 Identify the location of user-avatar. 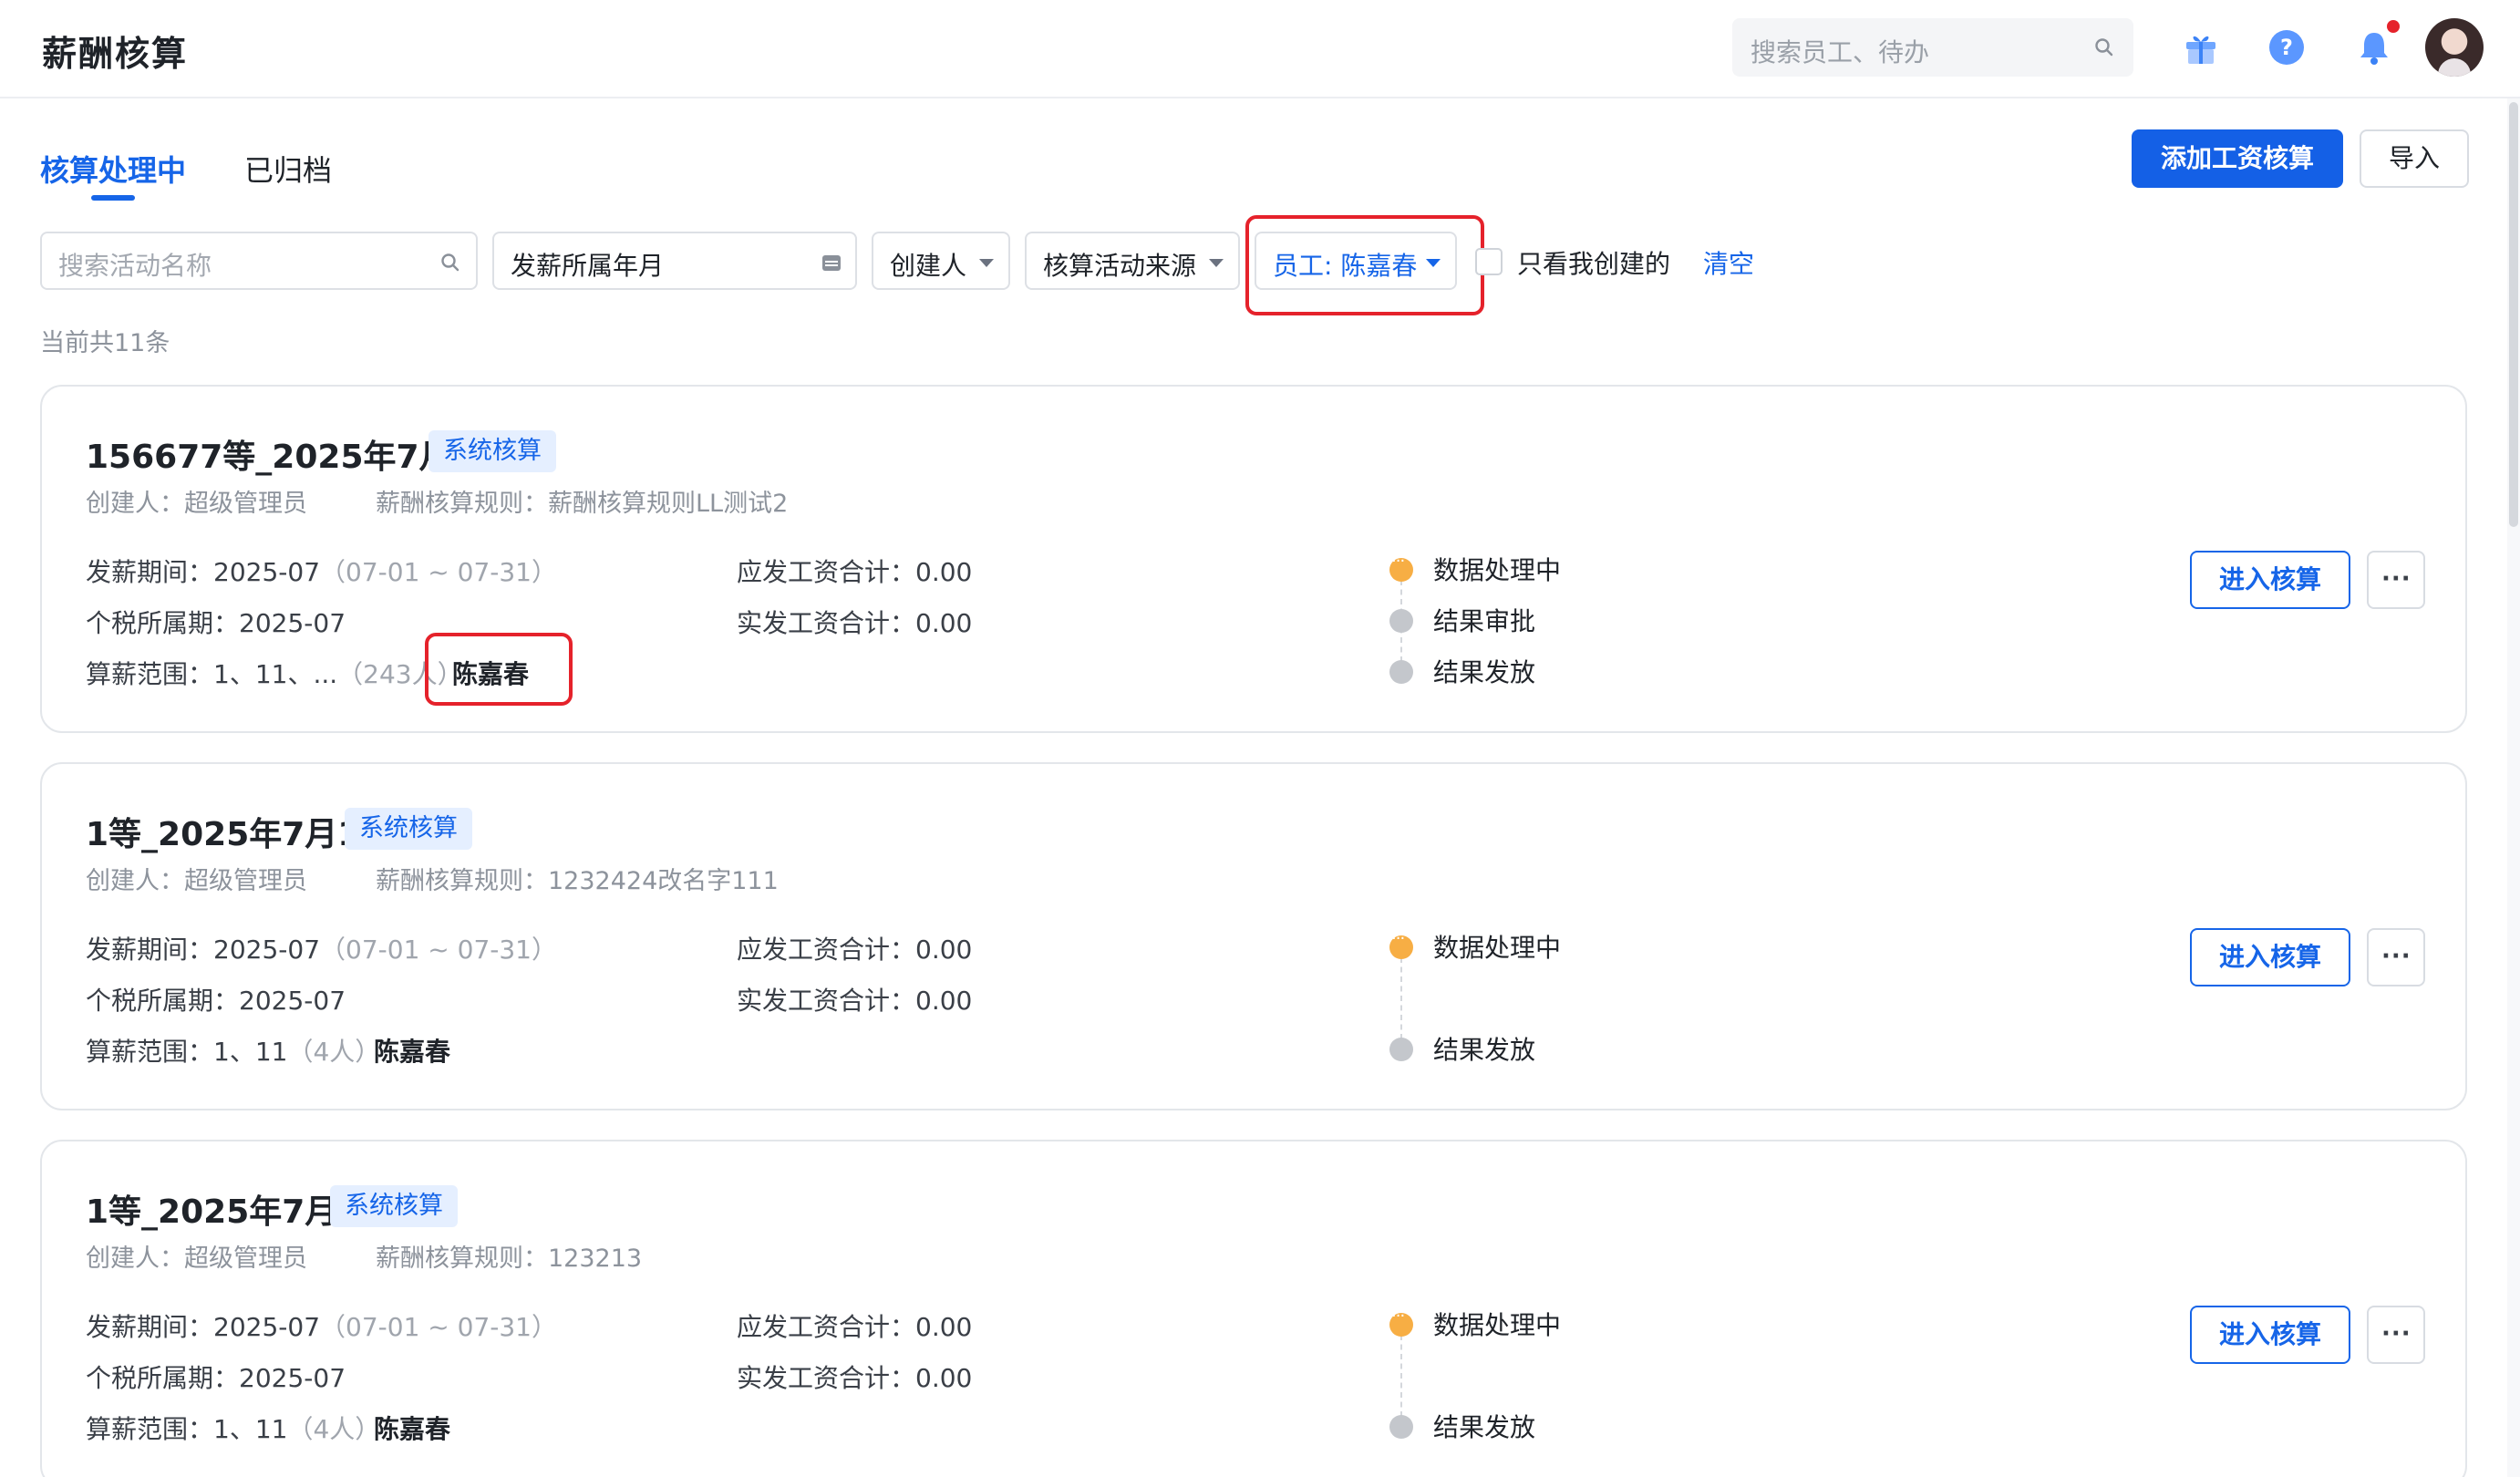
(2455, 47).